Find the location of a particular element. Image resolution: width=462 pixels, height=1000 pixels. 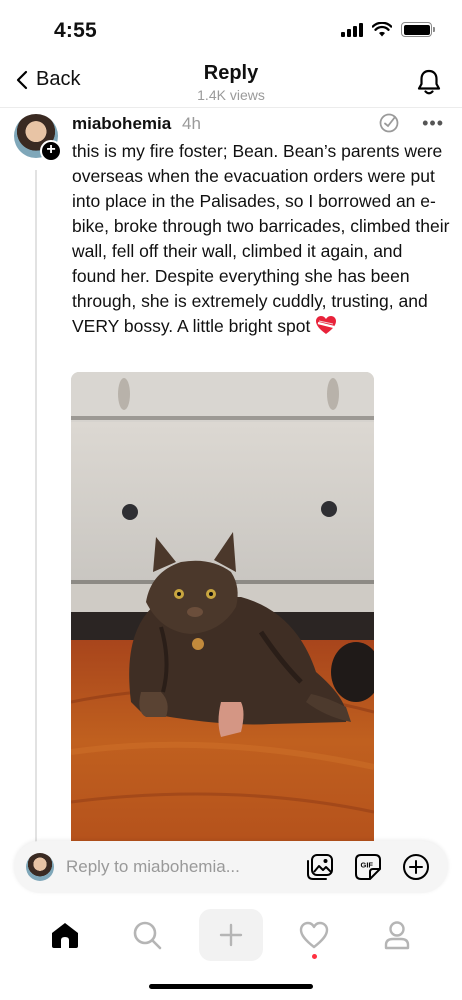

bell-icon is located at coordinates (429, 82).